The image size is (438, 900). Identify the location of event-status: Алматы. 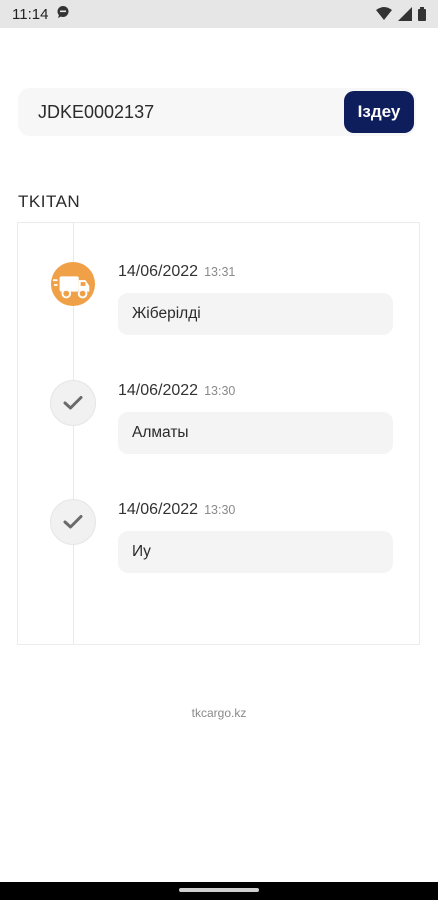
(255, 433).